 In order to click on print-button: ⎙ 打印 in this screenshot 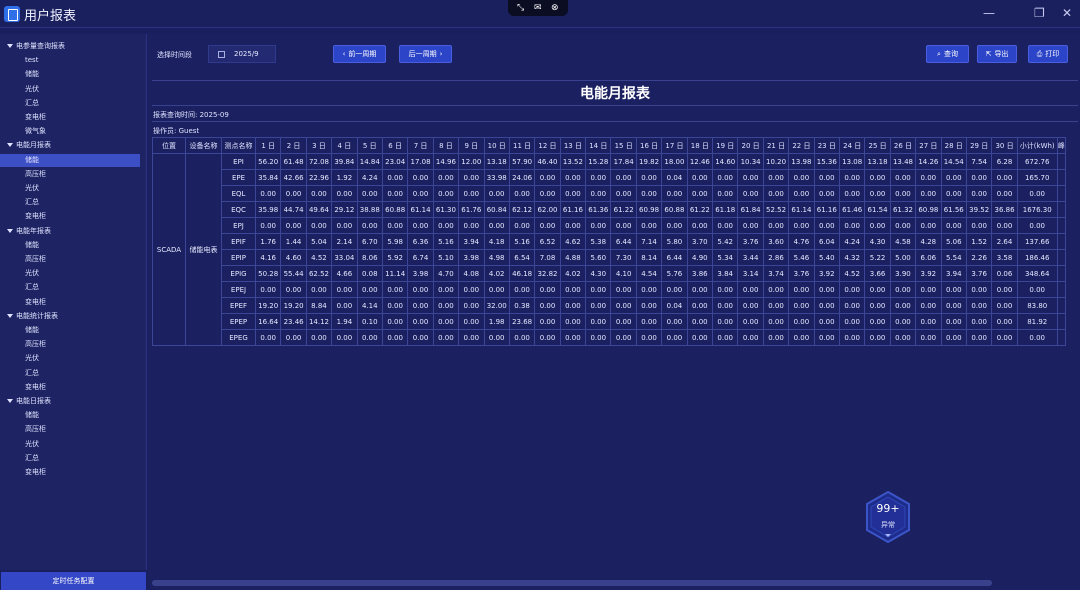, I will do `click(1048, 54)`.